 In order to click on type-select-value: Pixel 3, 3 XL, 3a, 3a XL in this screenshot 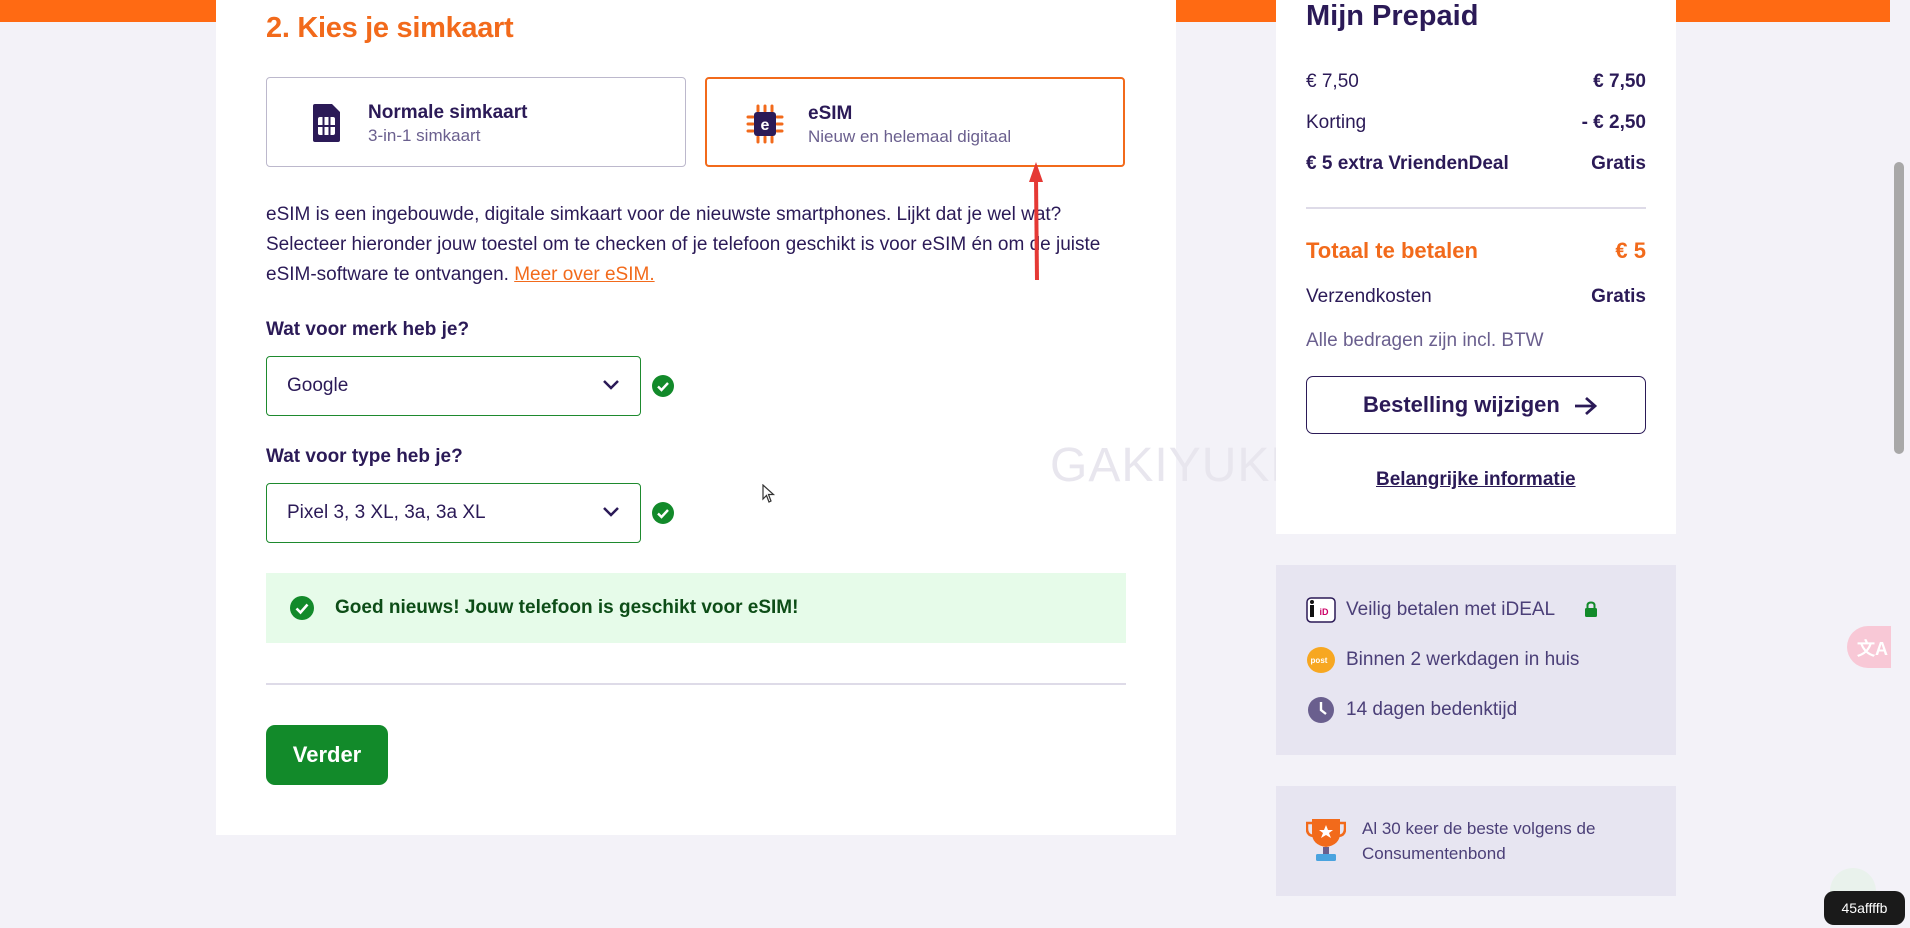, I will do `click(386, 512)`.